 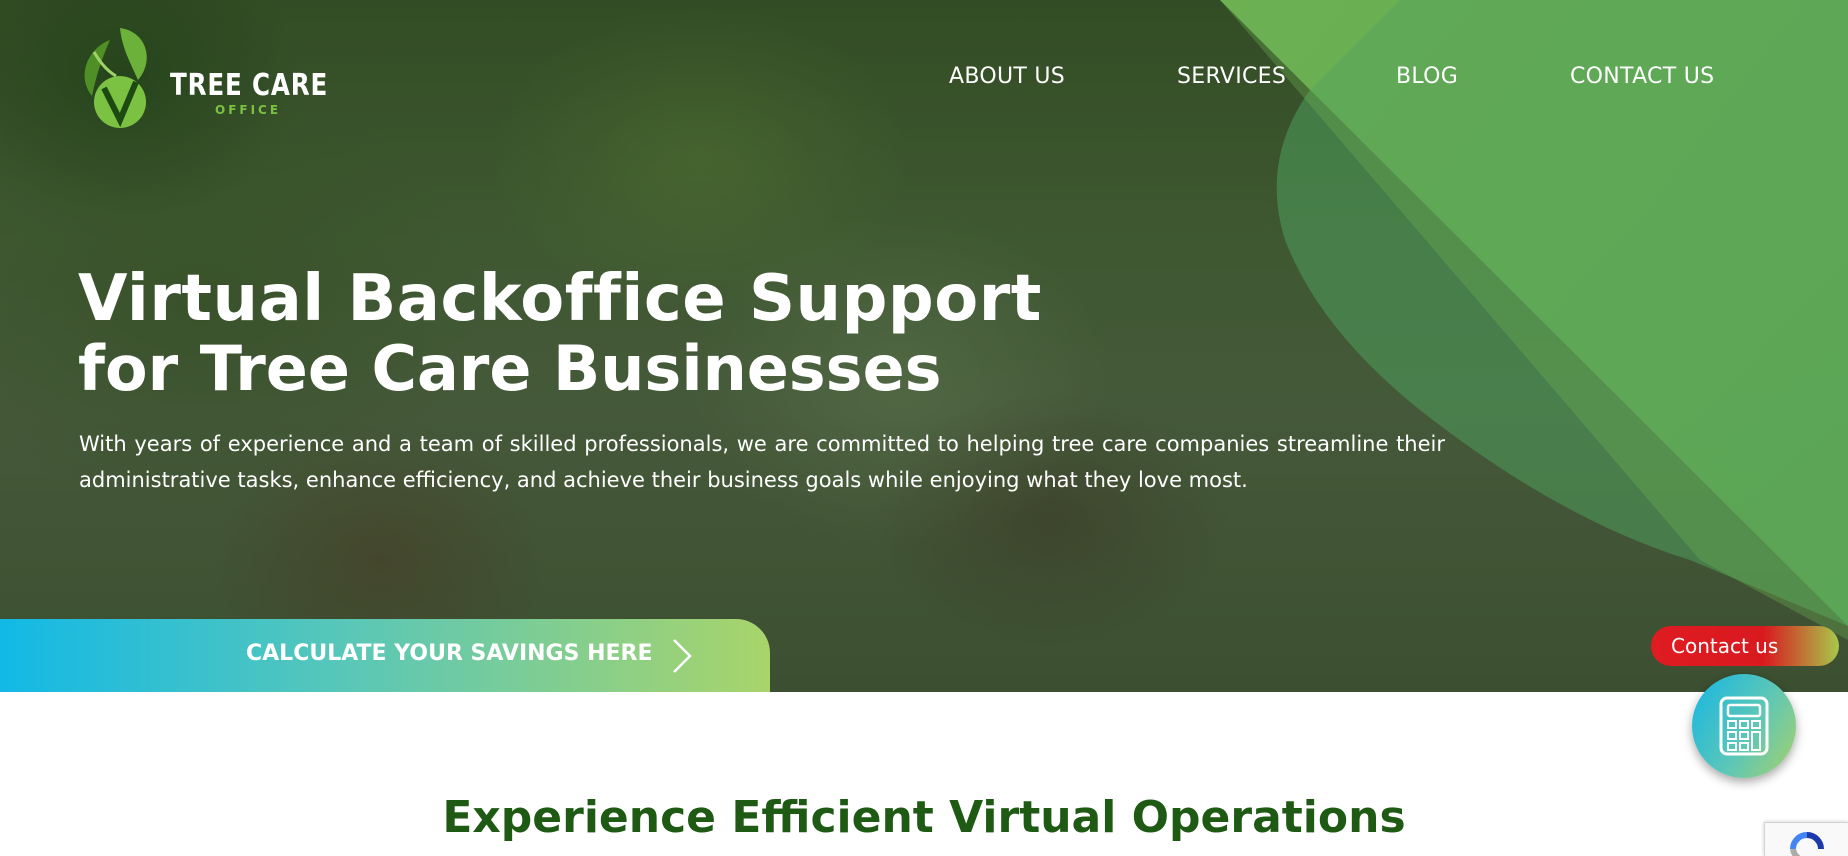 I want to click on contact-us-button: Contact us, so click(x=1745, y=646).